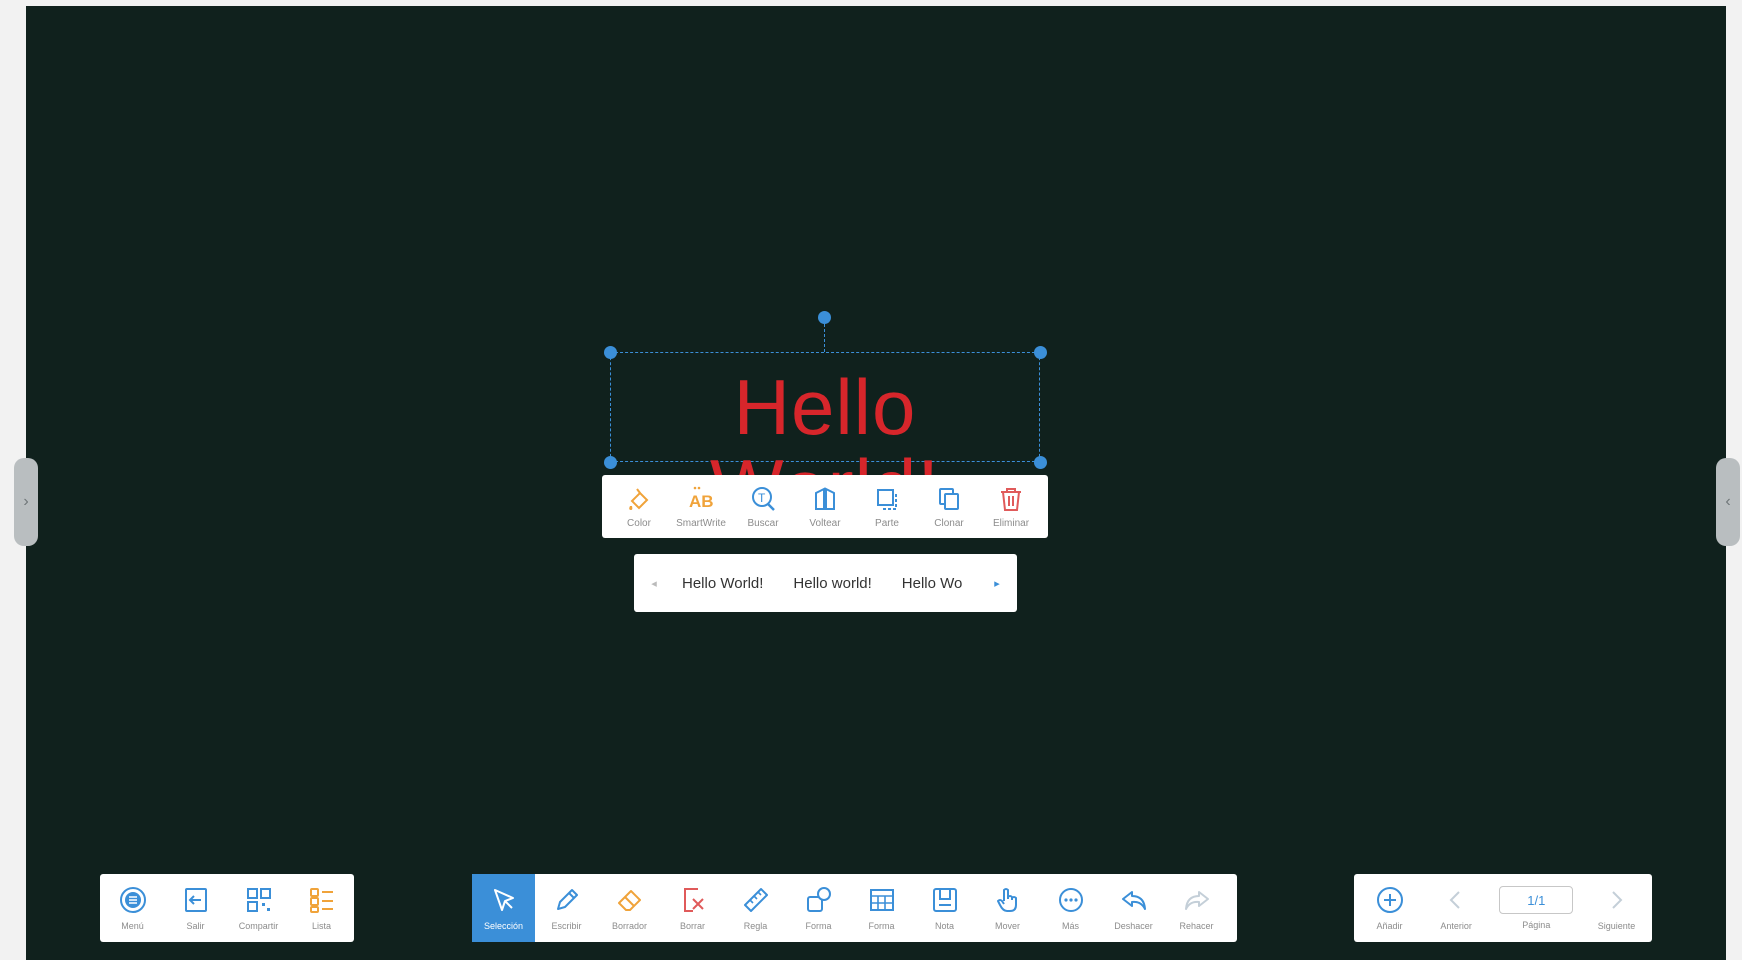  I want to click on chevron-left-icon: ‹, so click(1728, 501).